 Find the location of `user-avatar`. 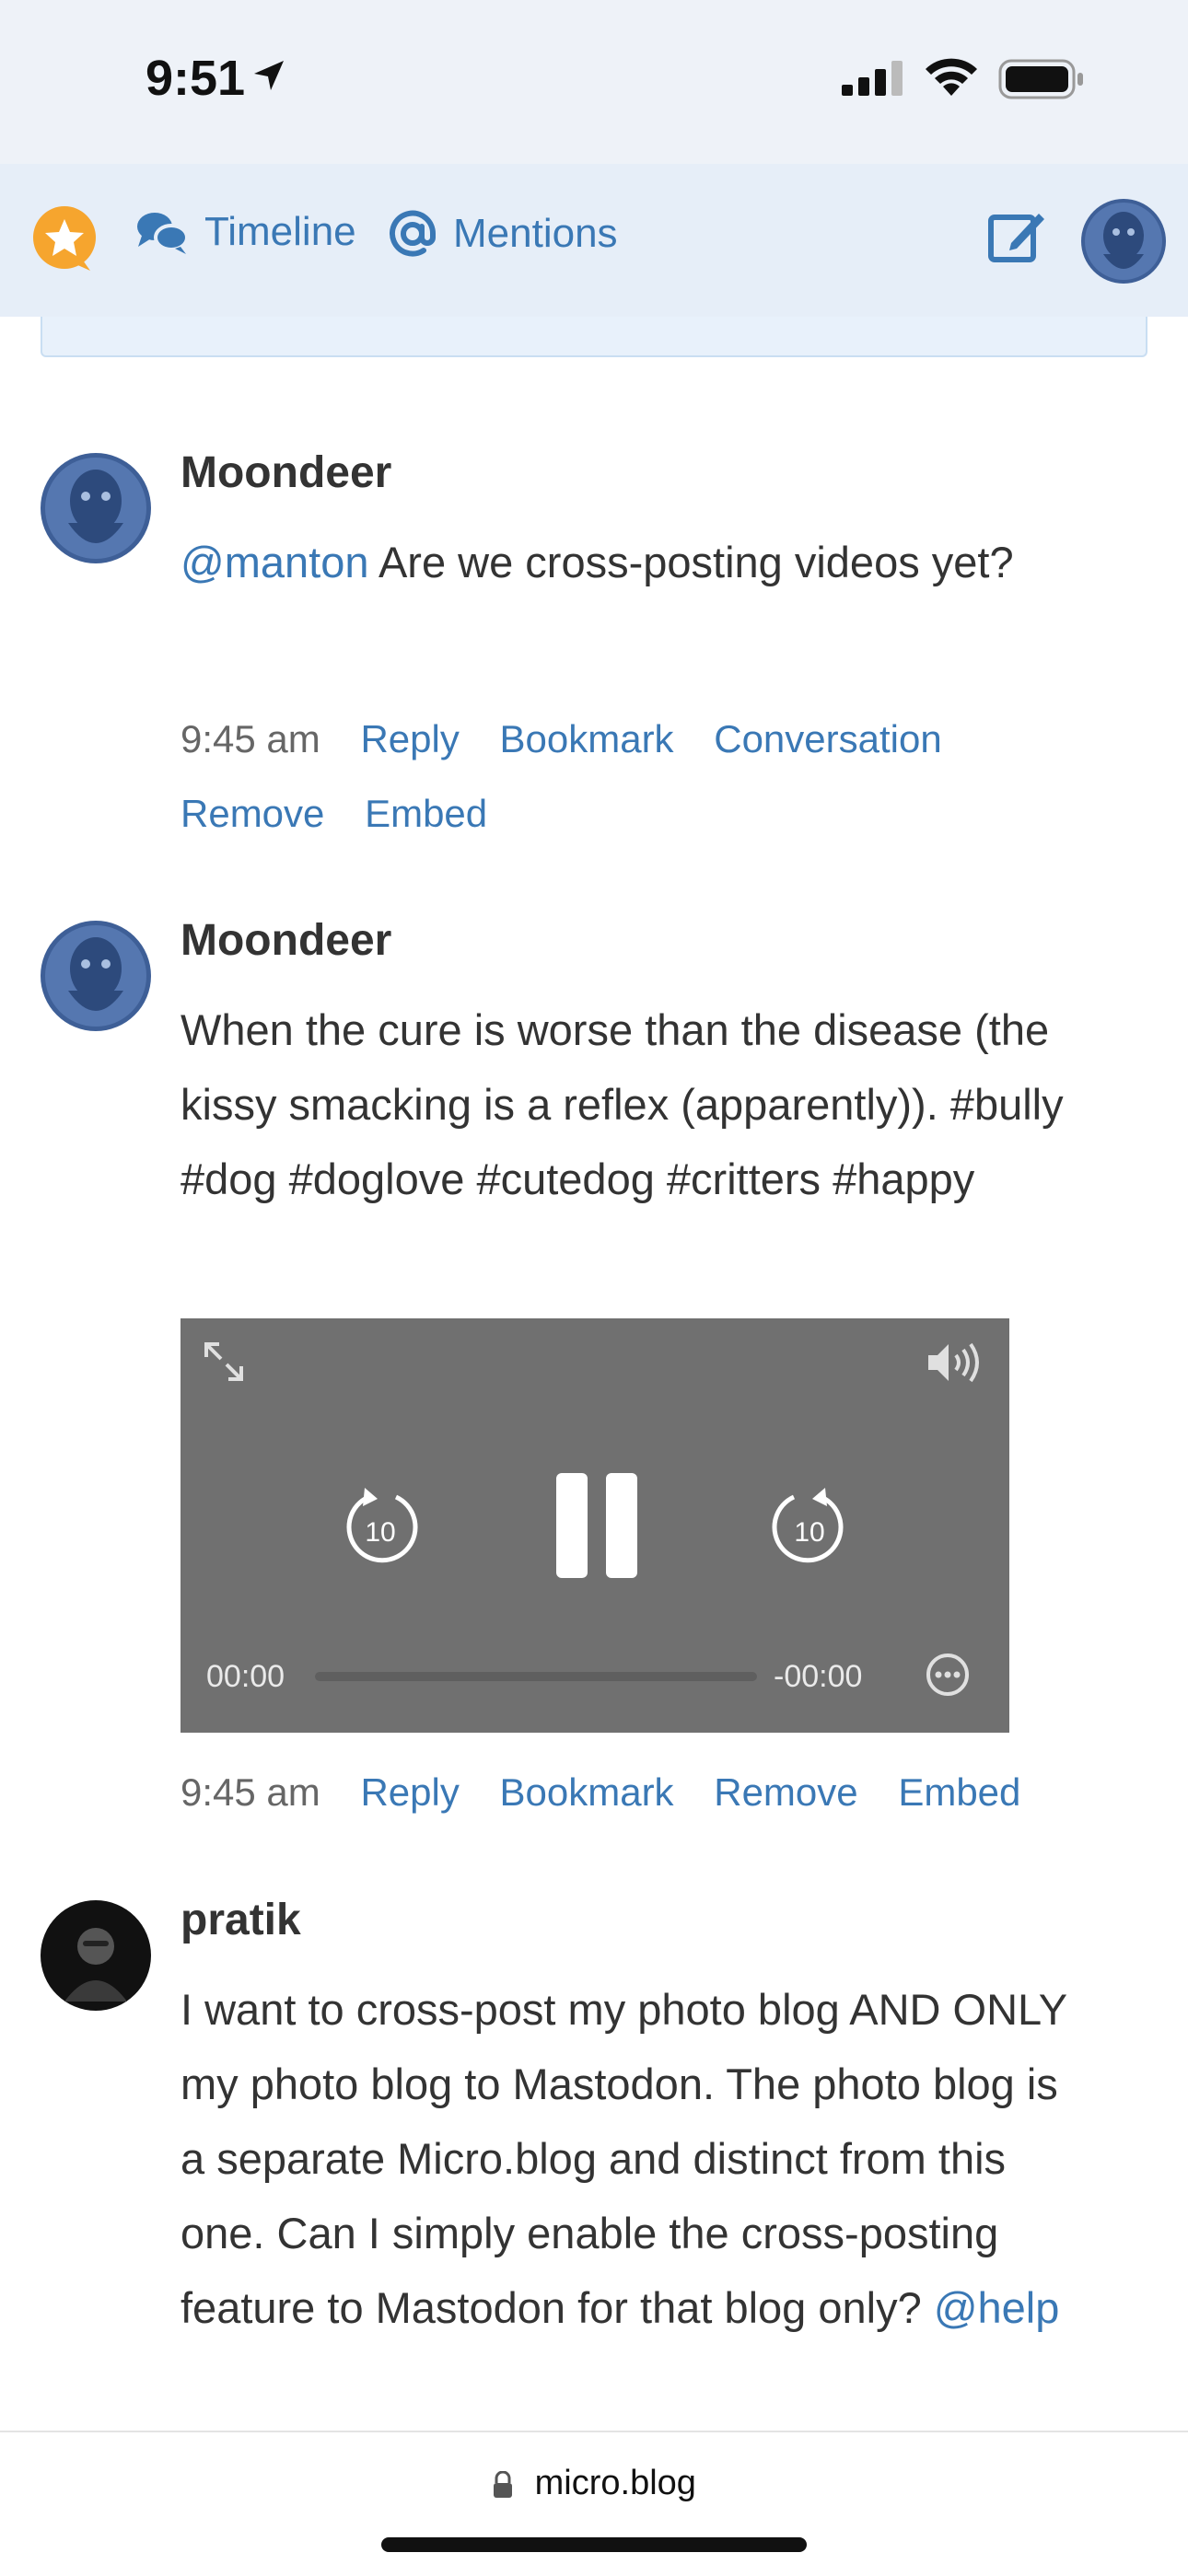

user-avatar is located at coordinates (1123, 241).